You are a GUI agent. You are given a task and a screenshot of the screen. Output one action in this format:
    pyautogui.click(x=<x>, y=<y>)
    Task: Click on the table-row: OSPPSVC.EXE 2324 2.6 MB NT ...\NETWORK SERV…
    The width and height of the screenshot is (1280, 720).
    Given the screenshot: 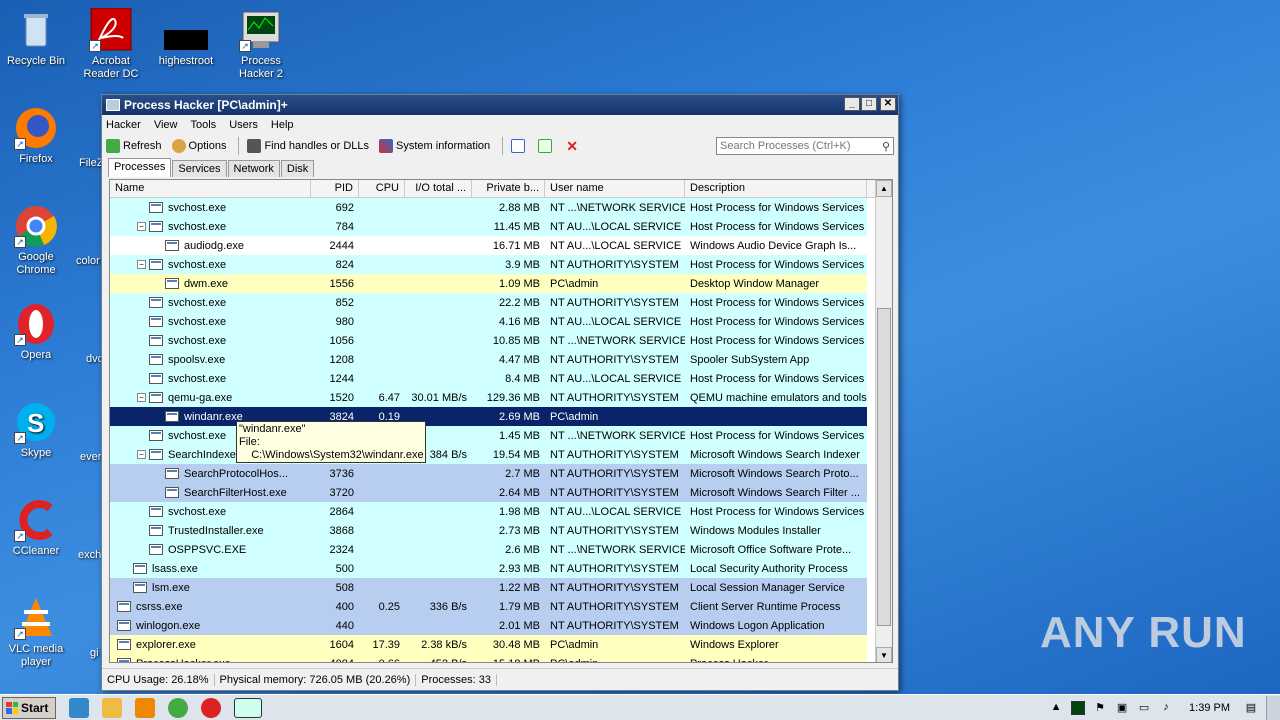 What is the action you would take?
    pyautogui.click(x=488, y=549)
    